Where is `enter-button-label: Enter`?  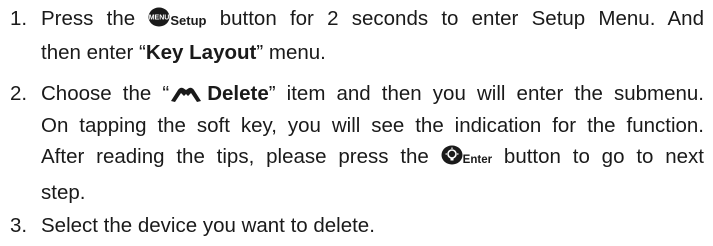 enter-button-label: Enter is located at coordinates (477, 160).